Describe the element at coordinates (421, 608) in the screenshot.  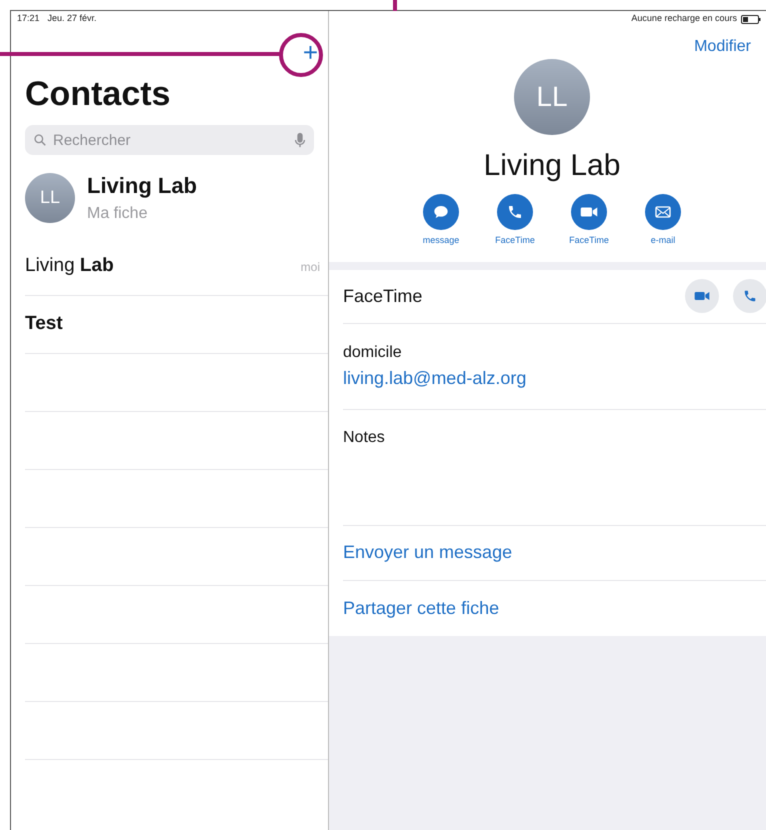
I see `action-link: Partager cette fiche` at that location.